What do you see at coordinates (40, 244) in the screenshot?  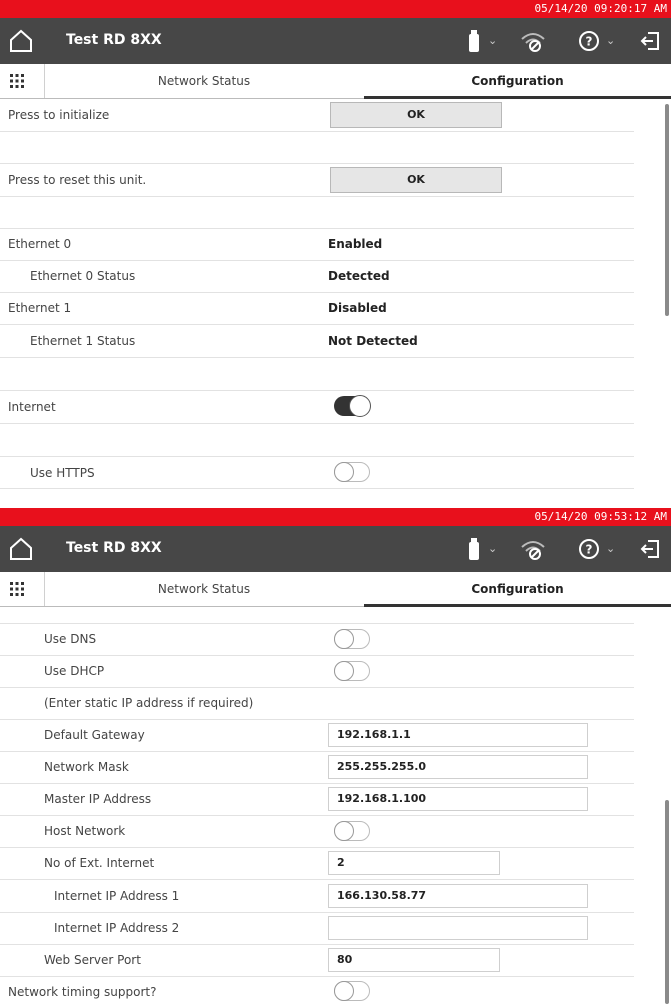 I see `eth0-label: Ethernet 0` at bounding box center [40, 244].